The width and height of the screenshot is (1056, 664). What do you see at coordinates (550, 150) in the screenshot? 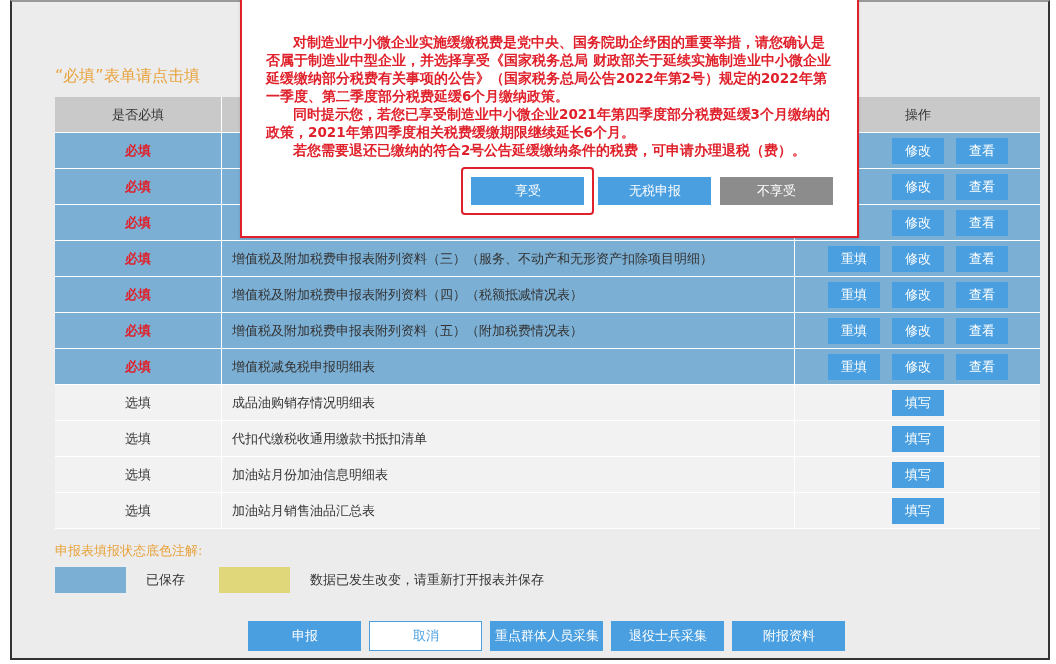
I see `dialog-text: 若您需要退还已缴纳的符合2号公告延缓缴纳条件的税费，可申请办理退税（费）。` at bounding box center [550, 150].